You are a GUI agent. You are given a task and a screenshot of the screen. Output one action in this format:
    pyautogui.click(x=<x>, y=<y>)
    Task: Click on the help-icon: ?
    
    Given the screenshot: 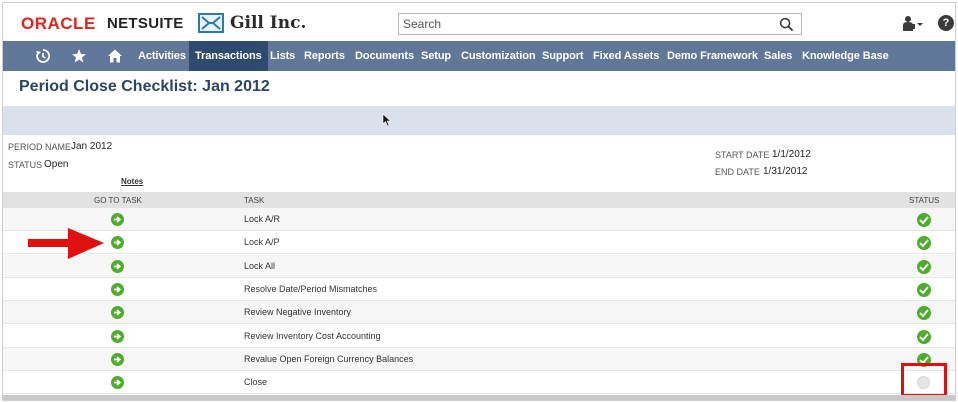 What is the action you would take?
    pyautogui.click(x=946, y=23)
    